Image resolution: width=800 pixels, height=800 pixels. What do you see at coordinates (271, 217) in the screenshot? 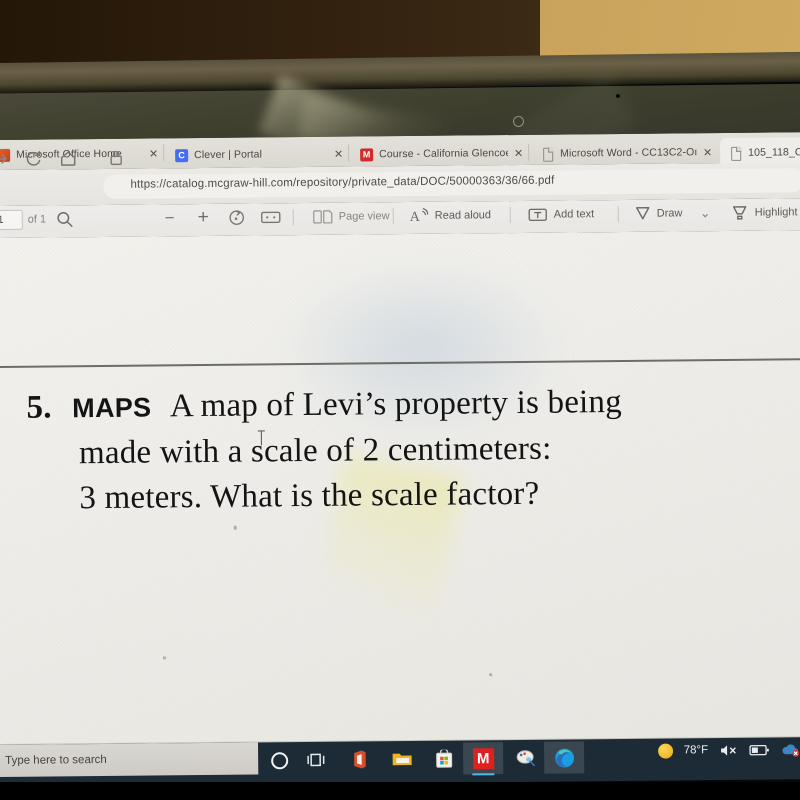
I see `fit-to-width-icon` at bounding box center [271, 217].